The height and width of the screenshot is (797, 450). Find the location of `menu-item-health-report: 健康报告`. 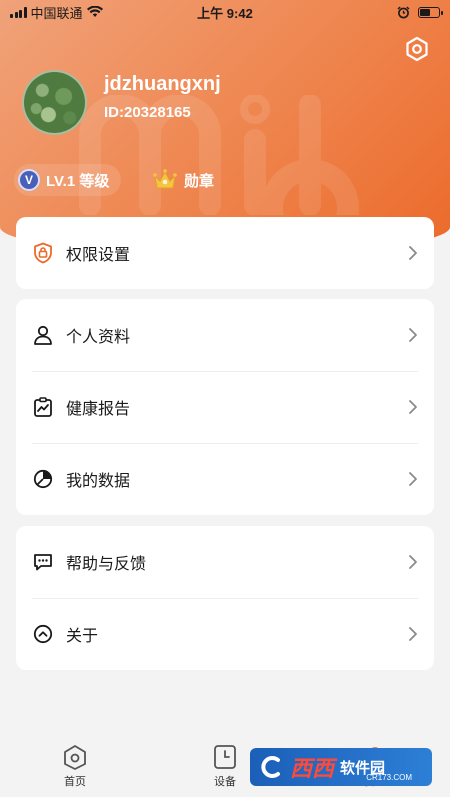

menu-item-health-report: 健康报告 is located at coordinates (225, 407).